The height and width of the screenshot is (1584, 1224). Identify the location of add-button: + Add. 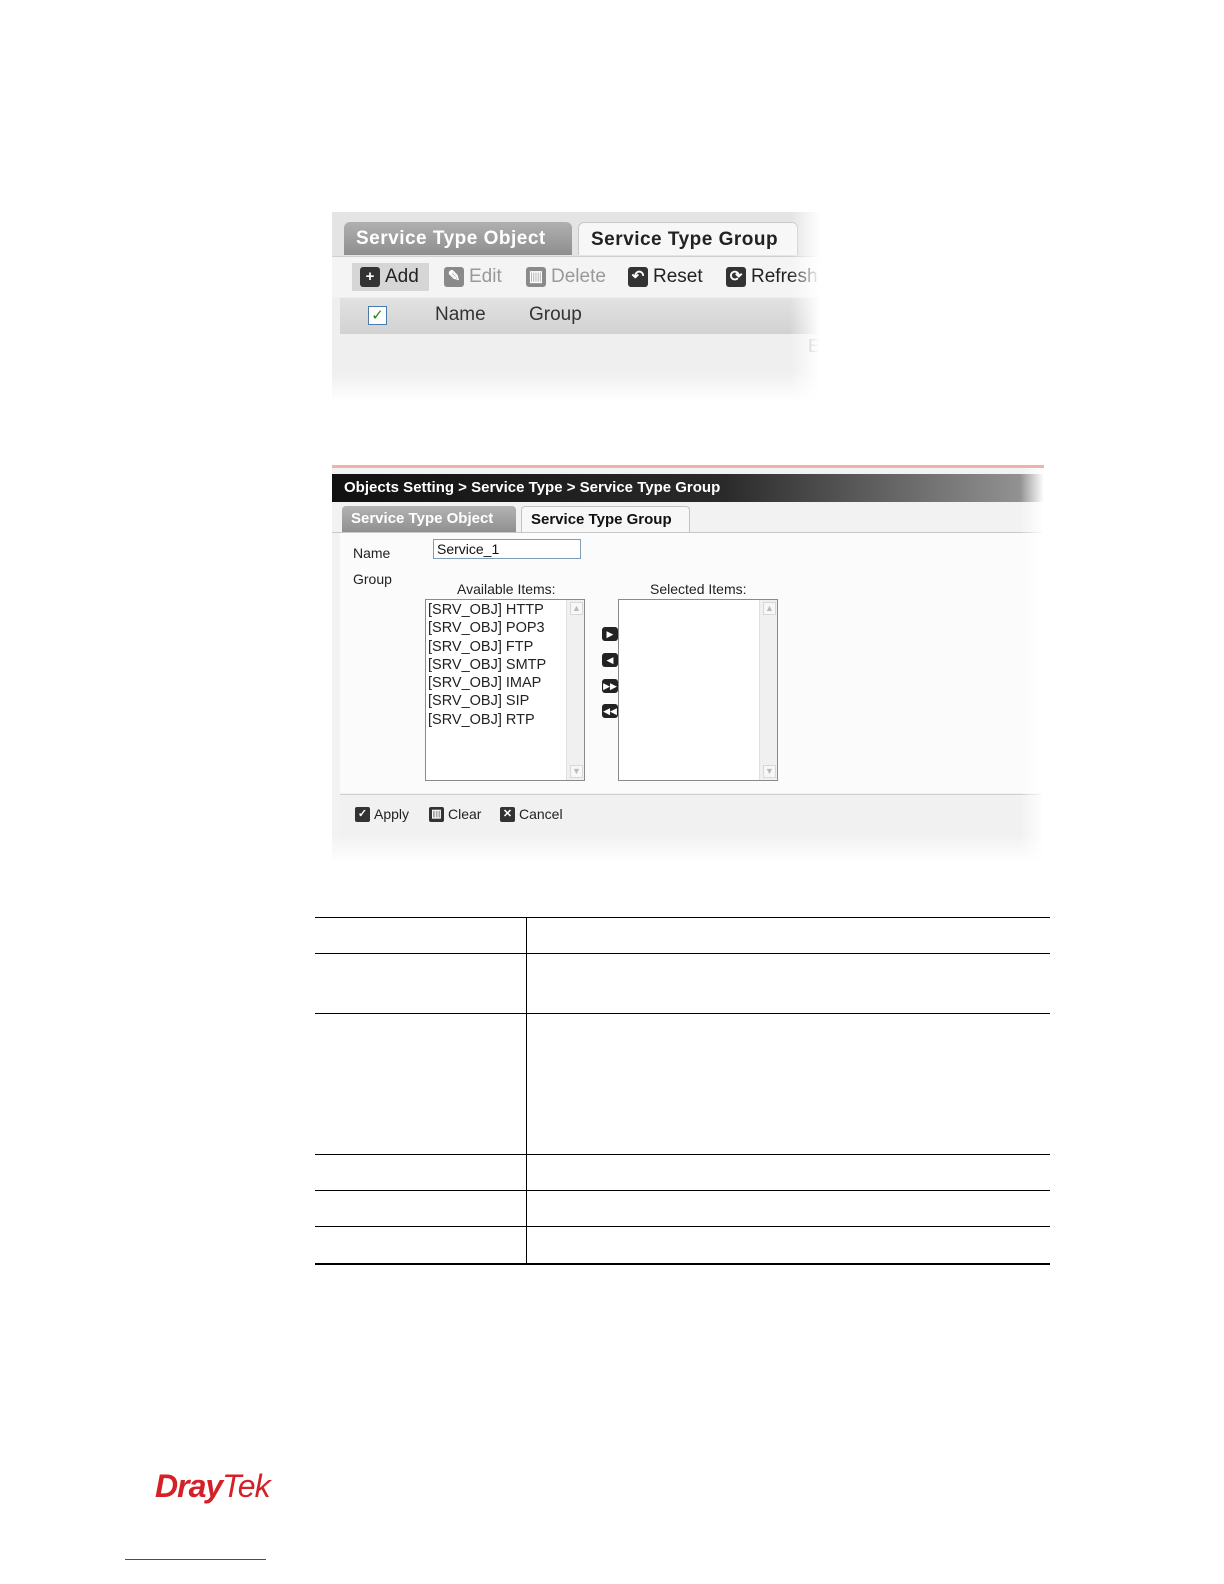
(390, 277).